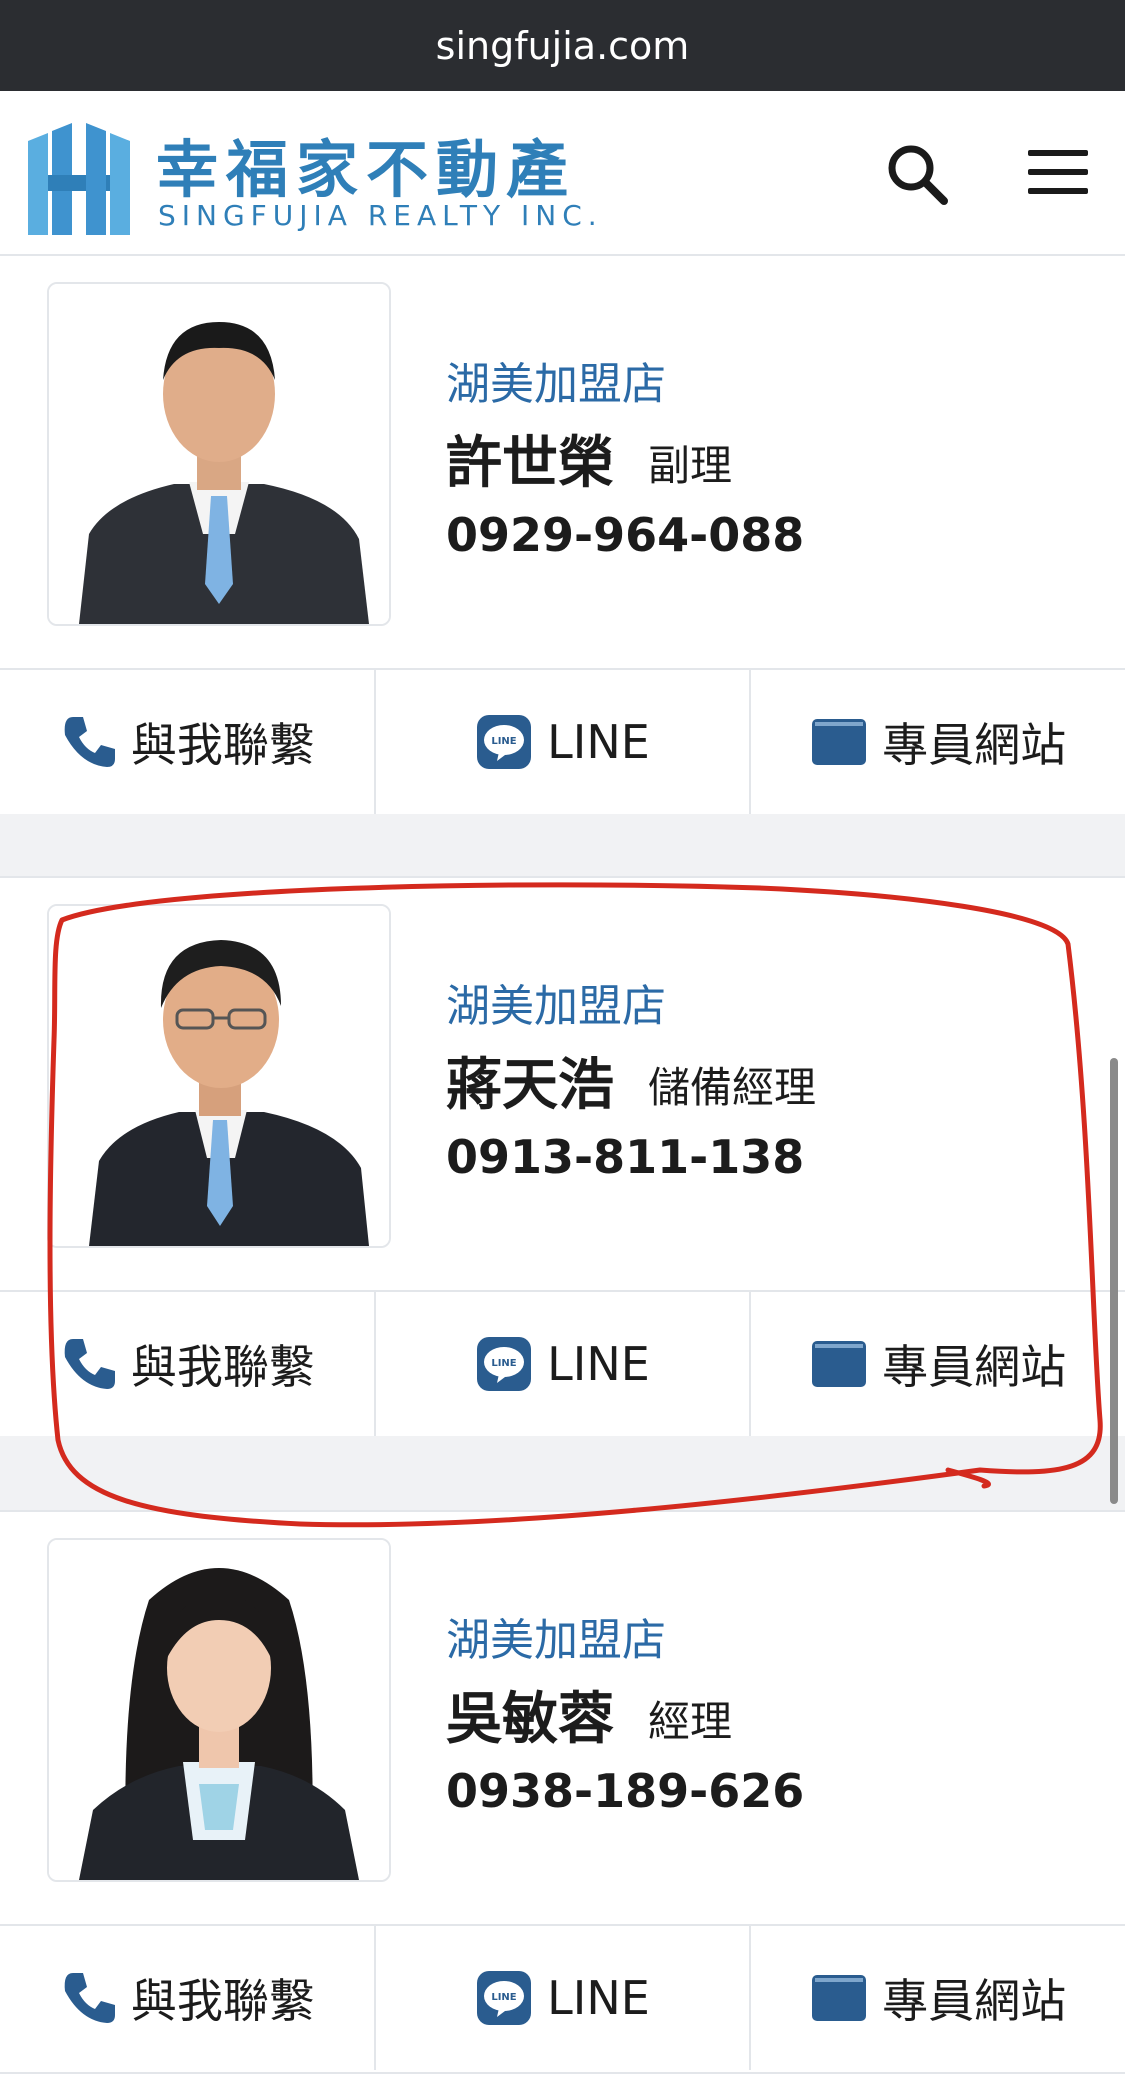 The image size is (1125, 2080). What do you see at coordinates (380, 215) in the screenshot?
I see `logo-english-name: SINGFUJIA REALTY INC.` at bounding box center [380, 215].